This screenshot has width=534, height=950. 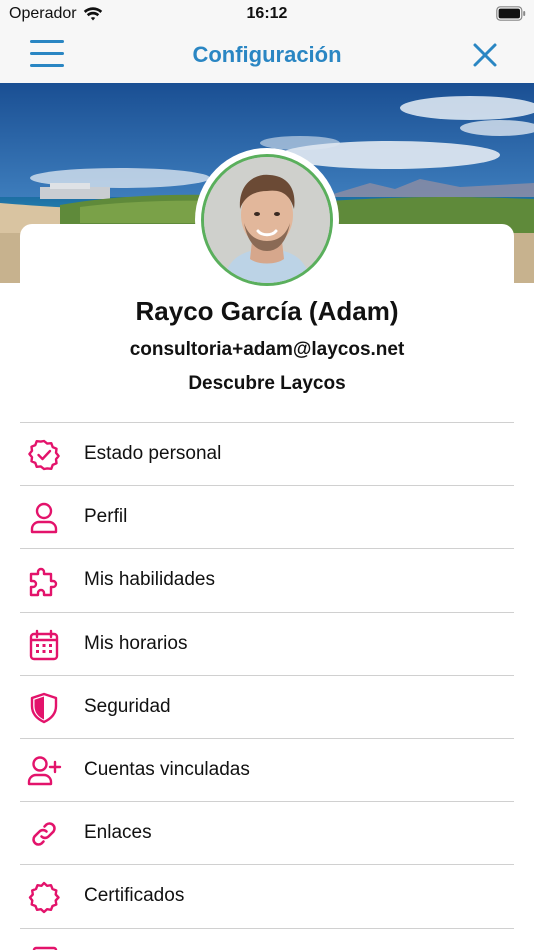 I want to click on status-bar: Operador 16:12, so click(x=267, y=14).